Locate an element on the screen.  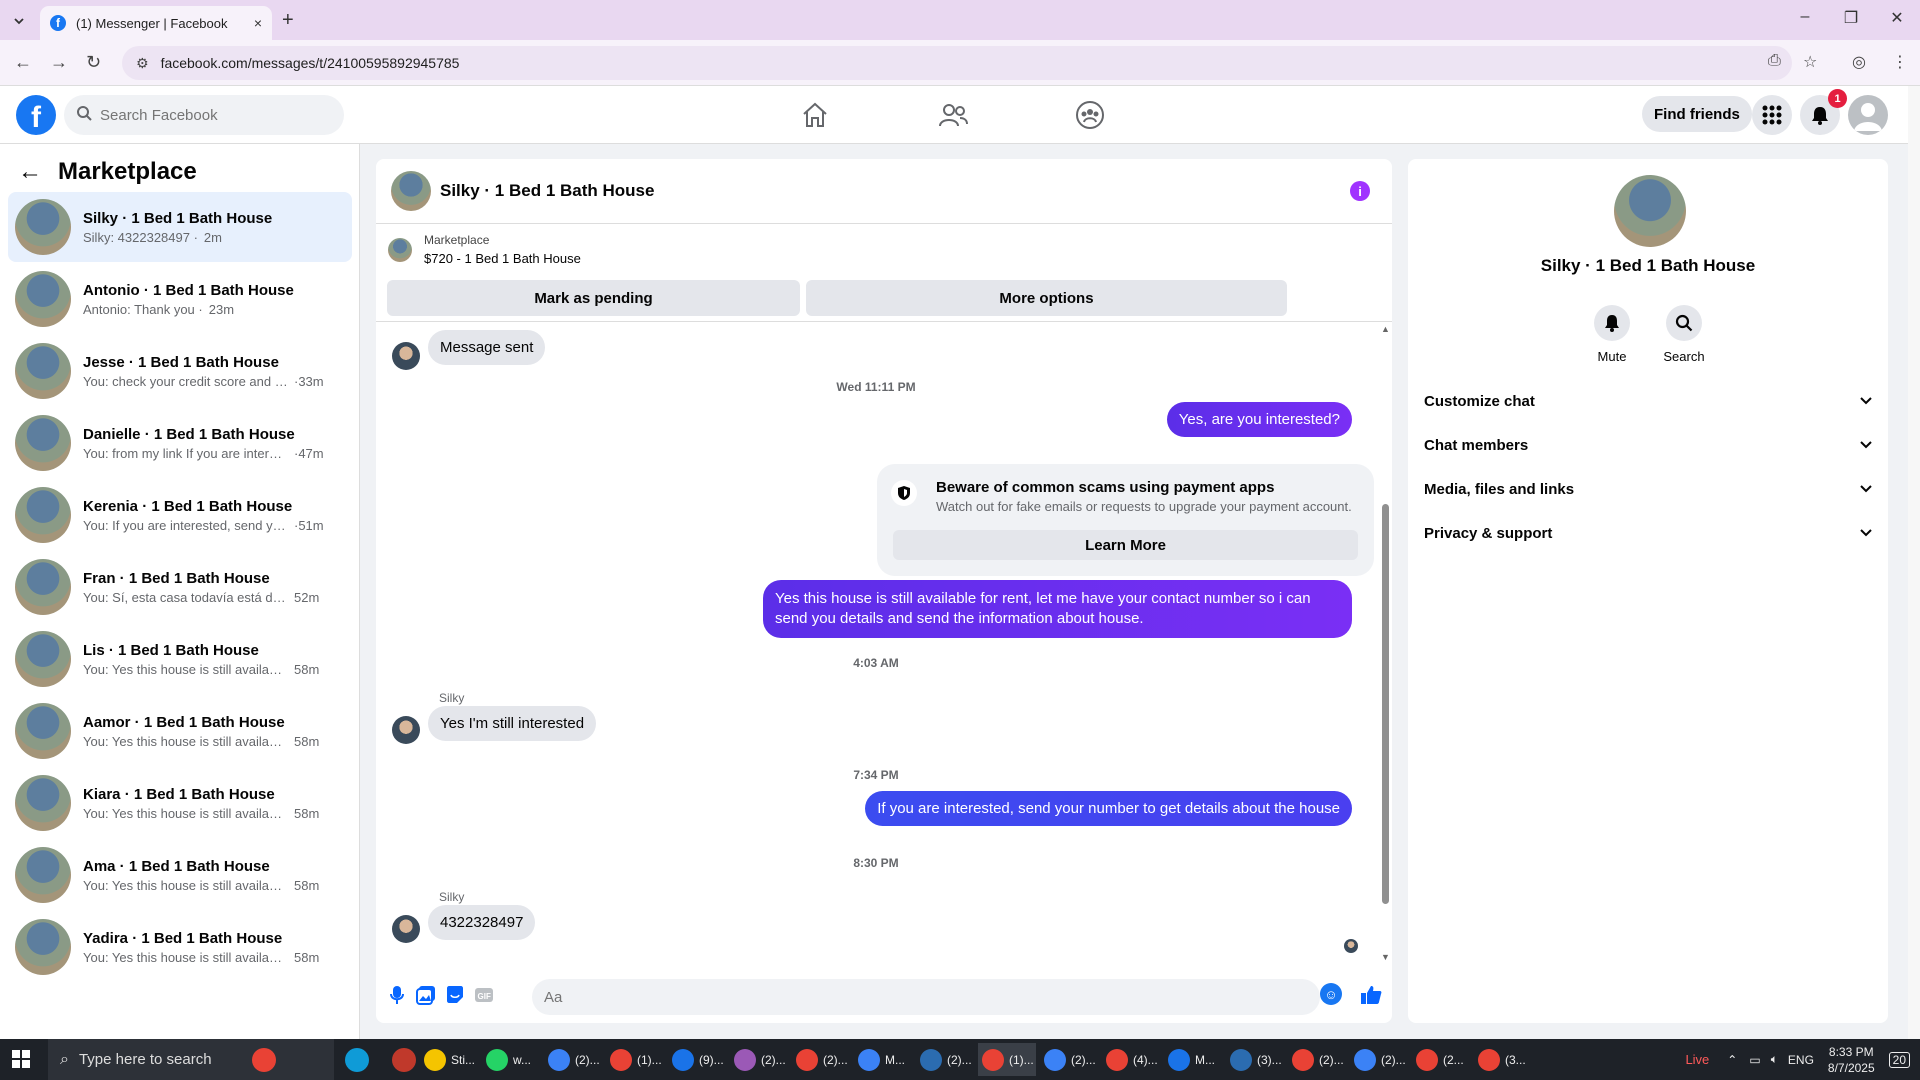
close-window-button: ✕ is located at coordinates (1897, 18).